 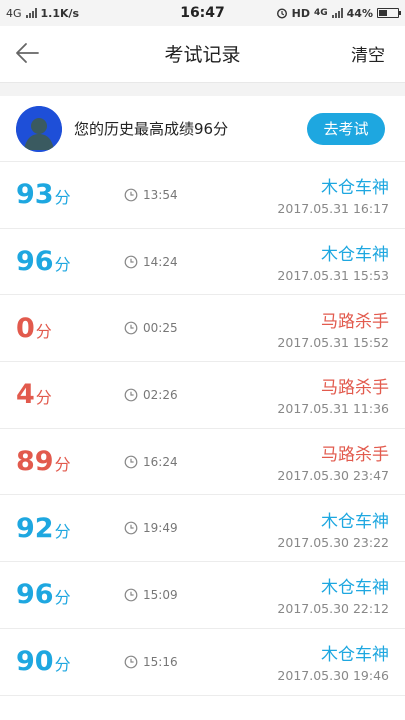 I want to click on record-info: 马路杀手 2017.05.31 15:52, so click(x=333, y=328).